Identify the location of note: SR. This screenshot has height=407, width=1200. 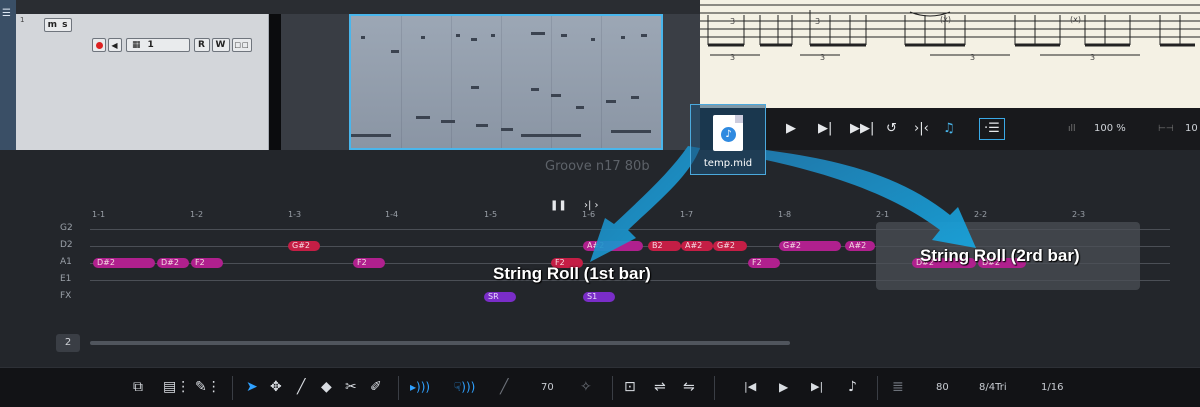
(500, 297).